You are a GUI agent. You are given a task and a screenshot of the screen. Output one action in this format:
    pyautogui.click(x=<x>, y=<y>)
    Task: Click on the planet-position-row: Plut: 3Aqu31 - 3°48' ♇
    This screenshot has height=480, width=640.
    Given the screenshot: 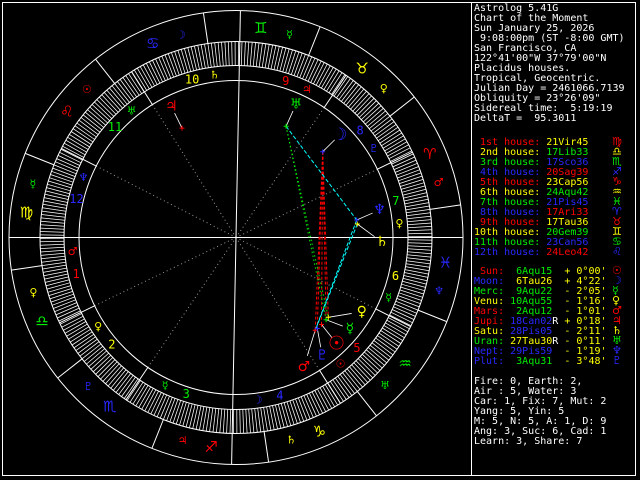 What is the action you would take?
    pyautogui.click(x=548, y=361)
    